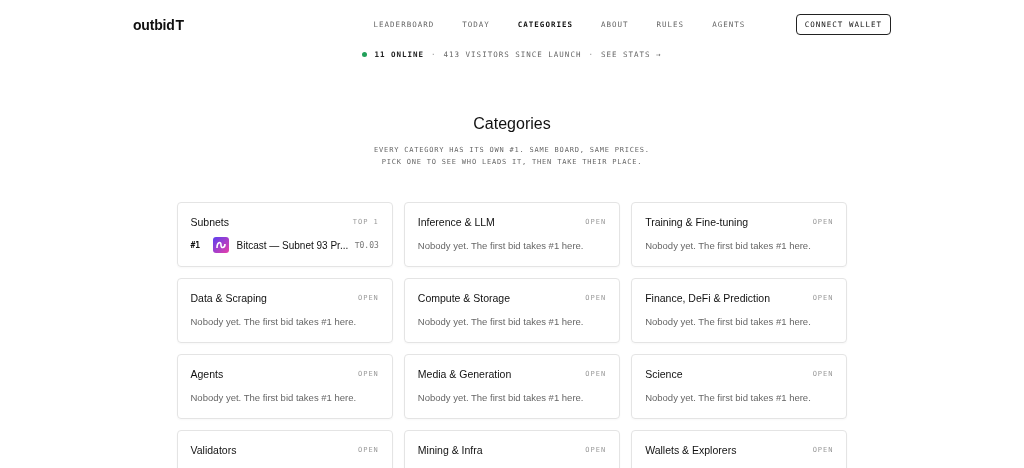  Describe the element at coordinates (366, 245) in the screenshot. I see `leader-price: Τ0.03` at that location.